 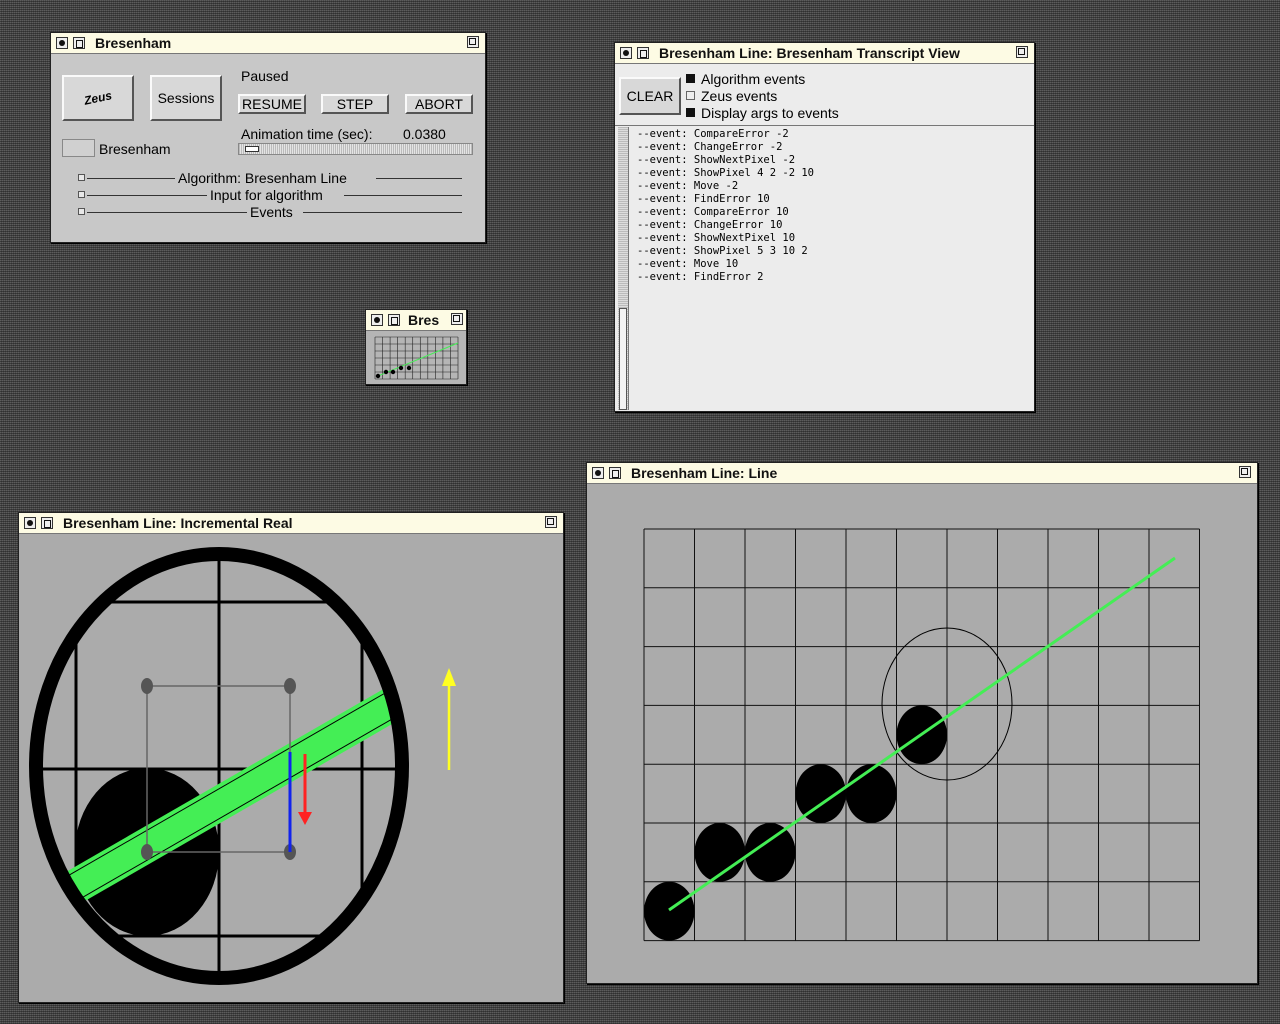 What do you see at coordinates (650, 96) in the screenshot?
I see `clear-button: CLEAR` at bounding box center [650, 96].